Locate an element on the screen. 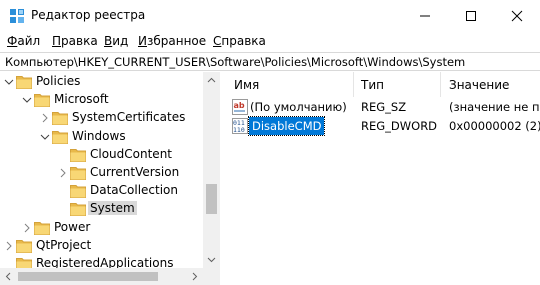 This screenshot has width=540, height=285. tree-node: SystemCertificates is located at coordinates (102, 118).